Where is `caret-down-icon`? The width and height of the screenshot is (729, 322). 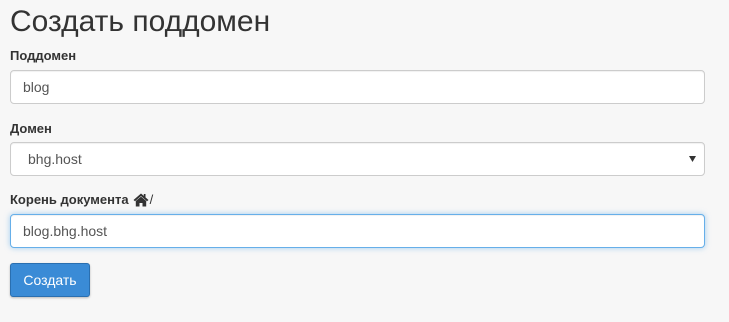
caret-down-icon is located at coordinates (692, 159).